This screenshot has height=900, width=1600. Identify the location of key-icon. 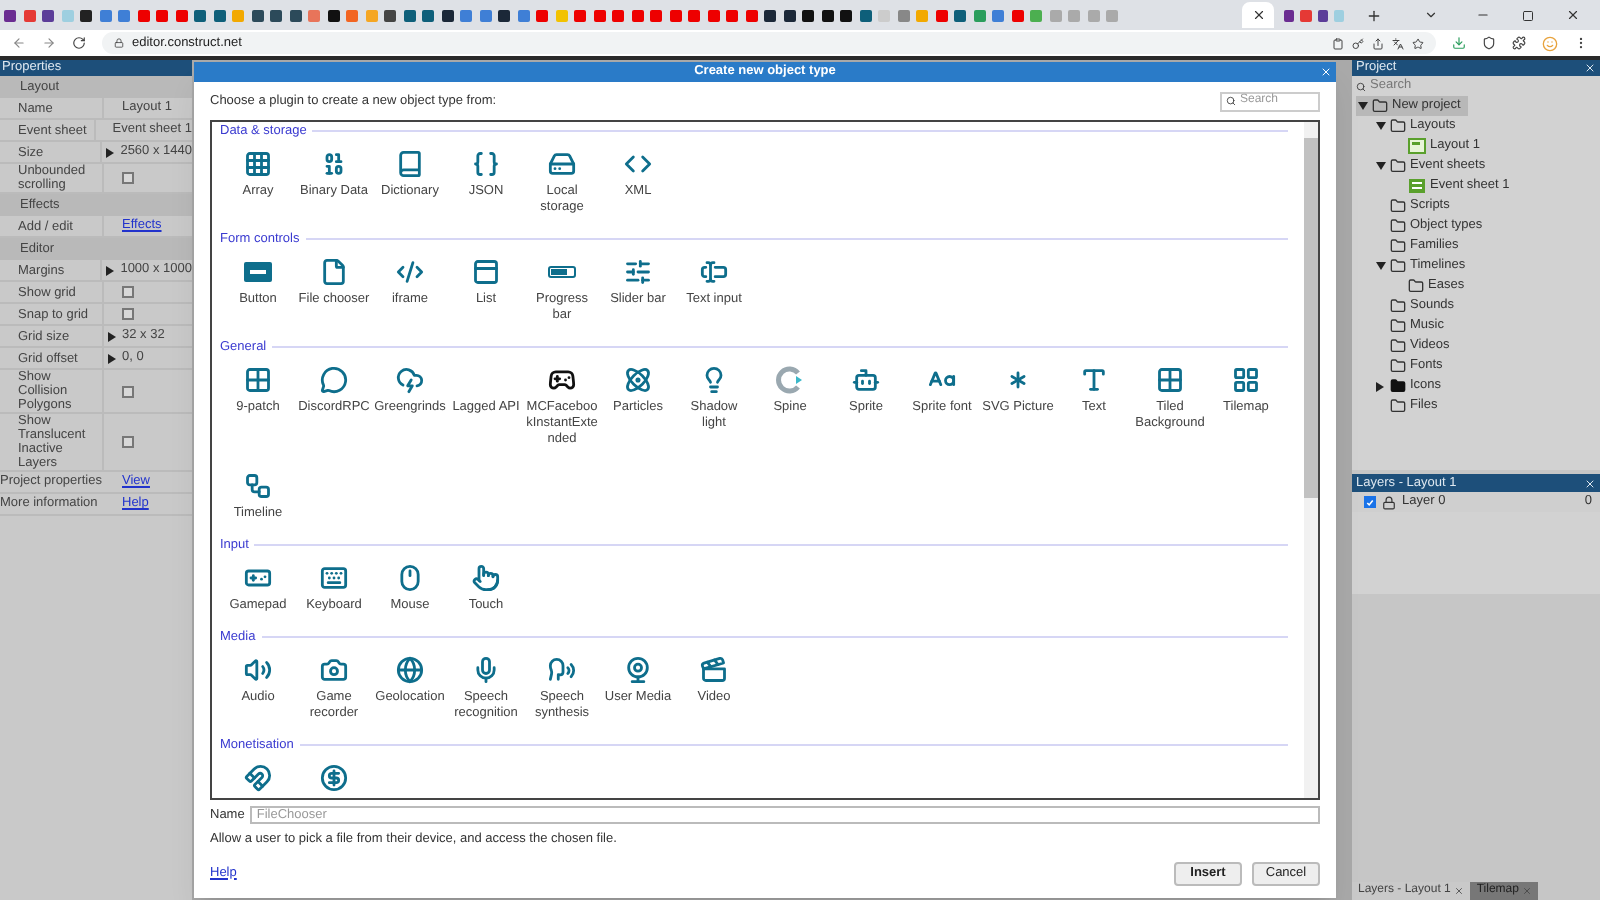
(1358, 43).